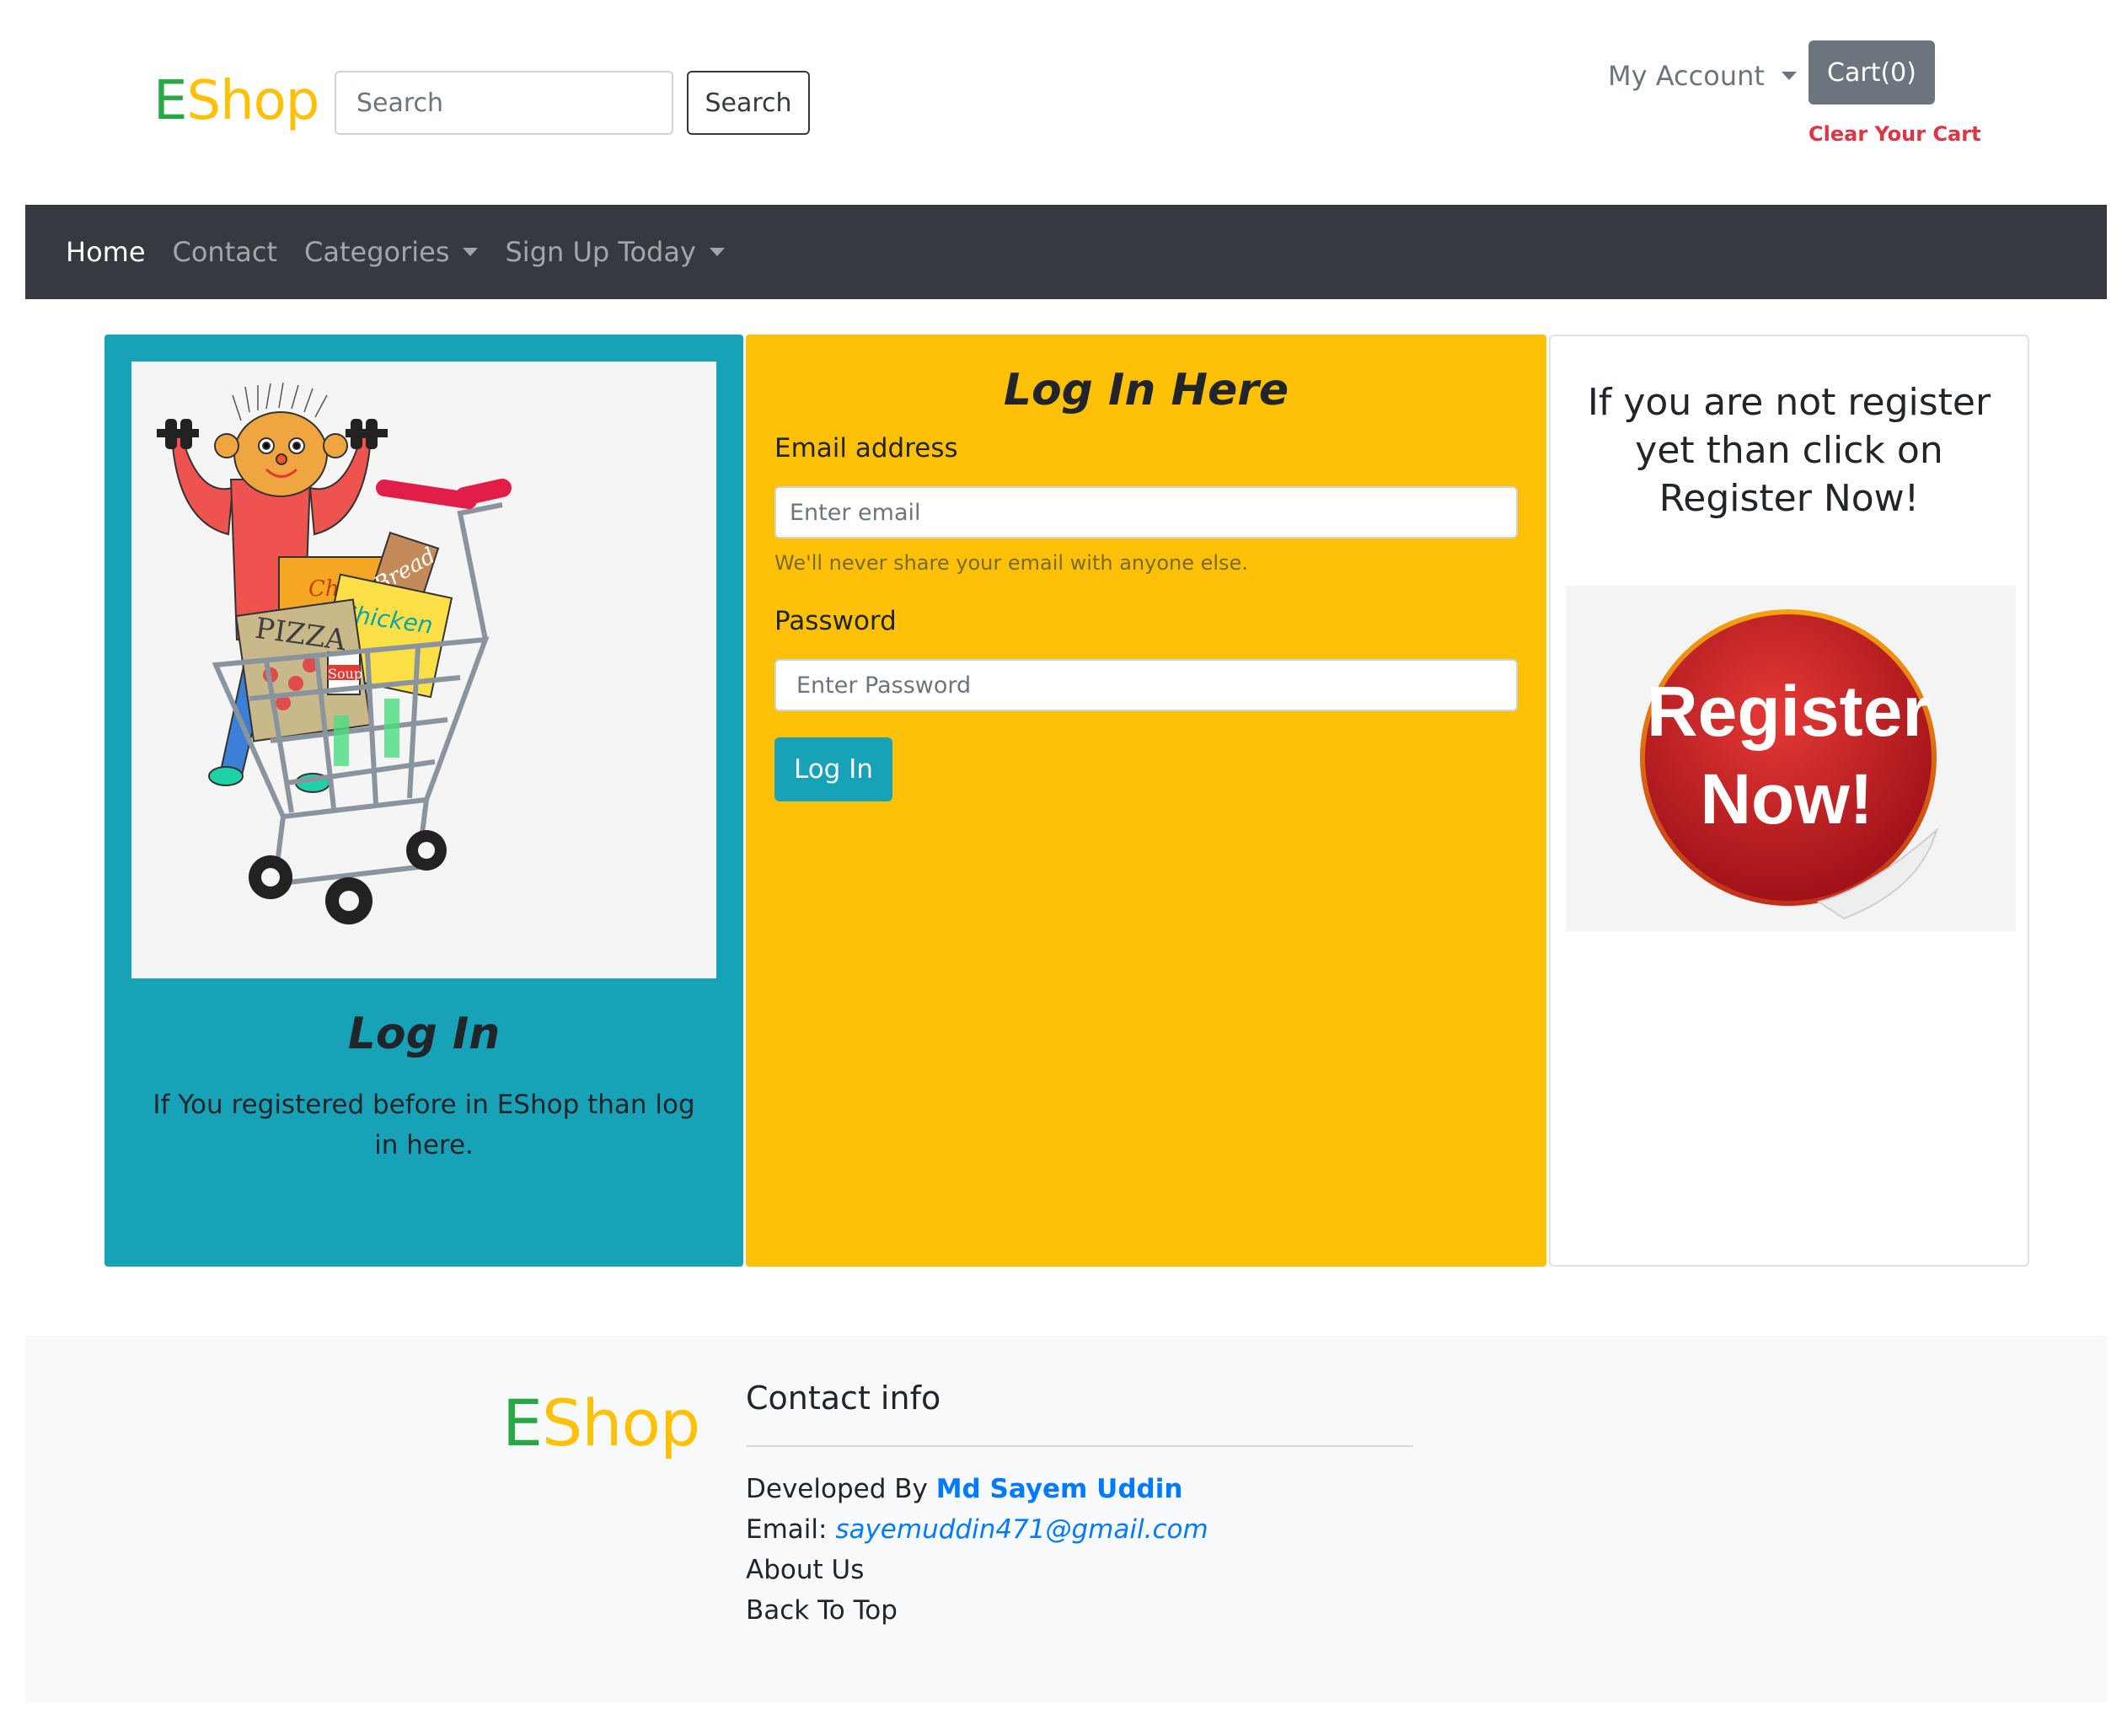  Describe the element at coordinates (424, 1034) in the screenshot. I see `login-card-title: Log In` at that location.